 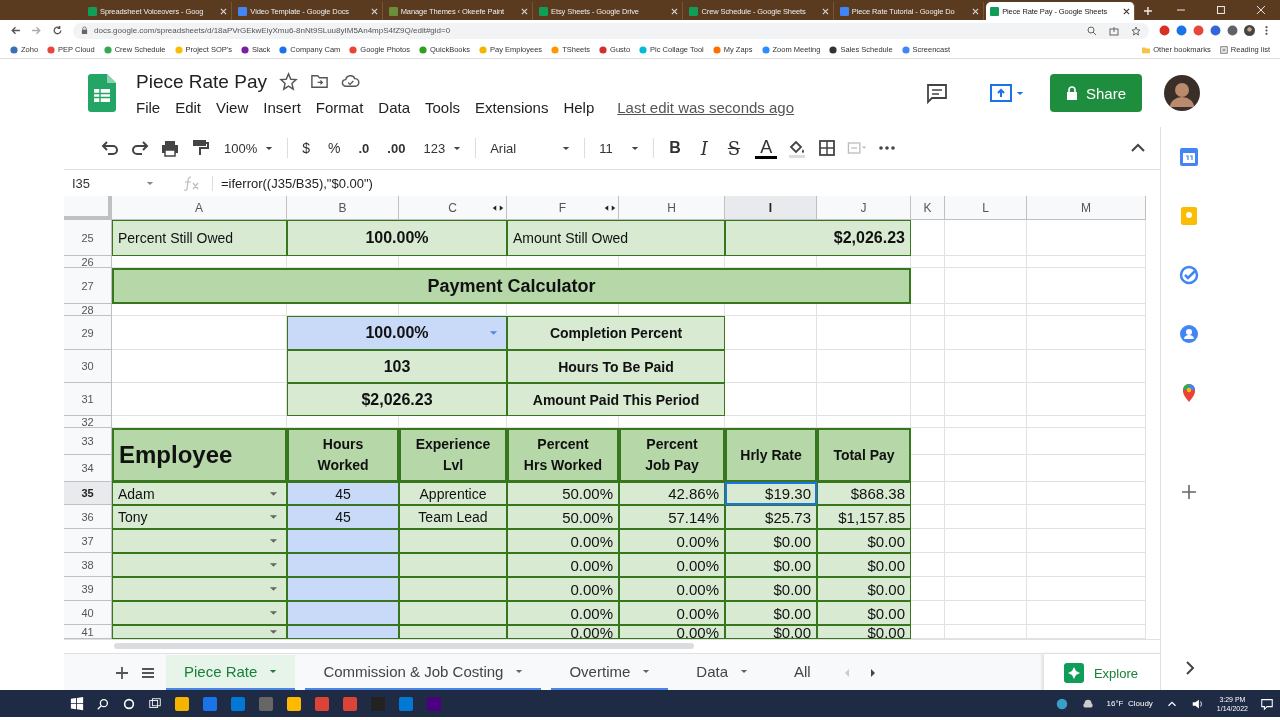 I want to click on notification-icon, so click(x=1267, y=703).